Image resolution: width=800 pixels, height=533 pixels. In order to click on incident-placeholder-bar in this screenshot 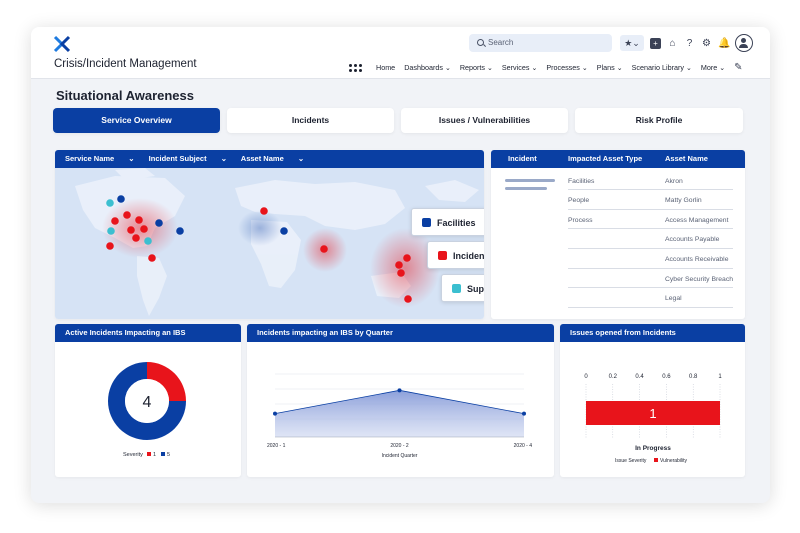, I will do `click(526, 188)`.